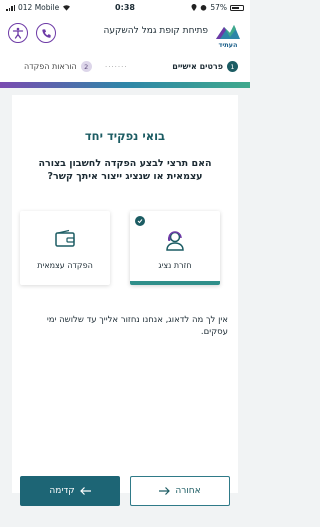  What do you see at coordinates (204, 8) in the screenshot?
I see `alarm-icon` at bounding box center [204, 8].